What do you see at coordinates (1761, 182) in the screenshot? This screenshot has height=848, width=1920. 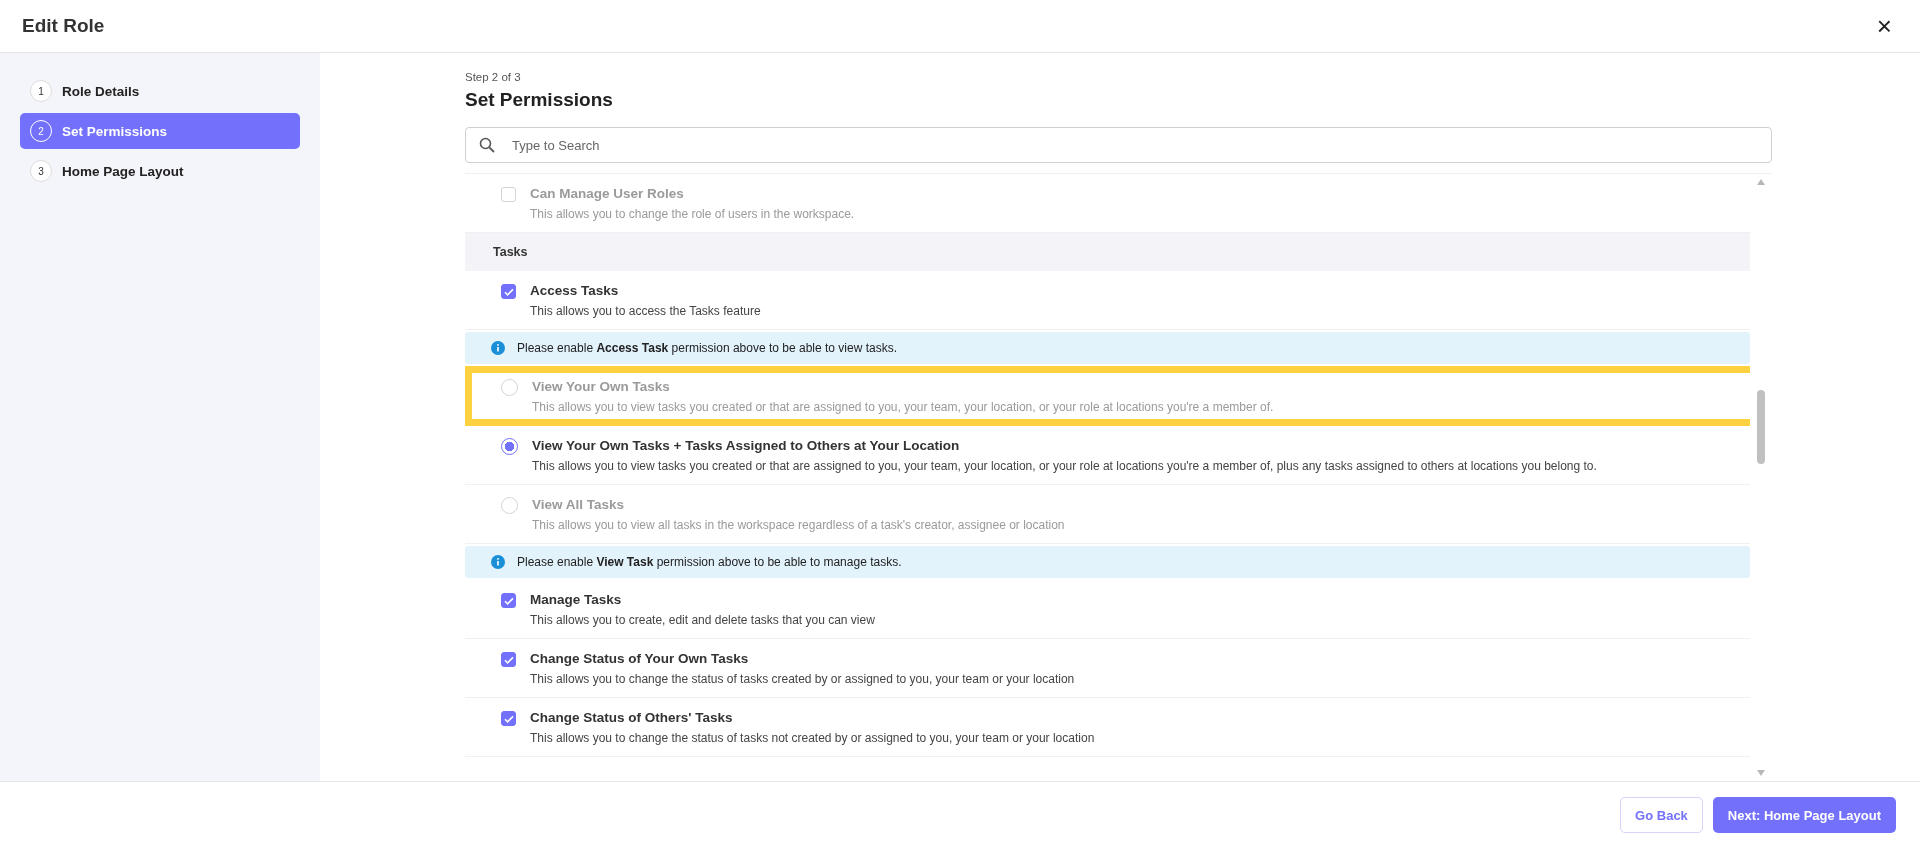 I see `scroll-up-icon` at bounding box center [1761, 182].